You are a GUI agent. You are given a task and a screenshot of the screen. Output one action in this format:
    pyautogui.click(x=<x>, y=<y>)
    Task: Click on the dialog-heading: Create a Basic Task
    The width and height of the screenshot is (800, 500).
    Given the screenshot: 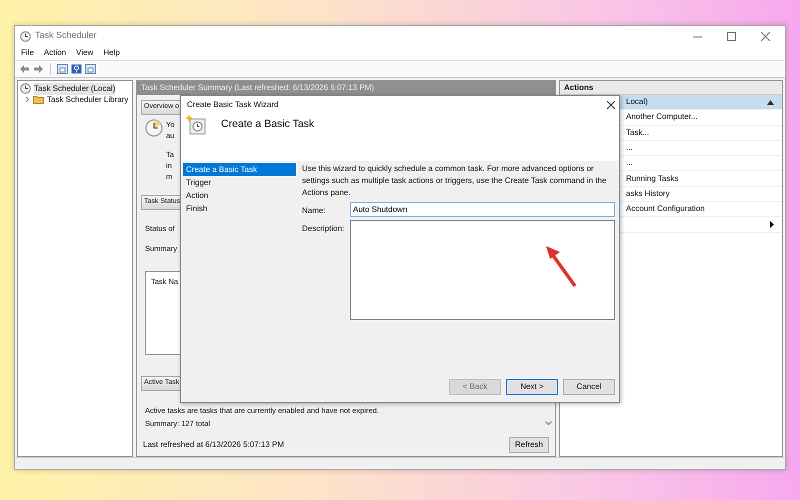 What is the action you would take?
    pyautogui.click(x=267, y=124)
    